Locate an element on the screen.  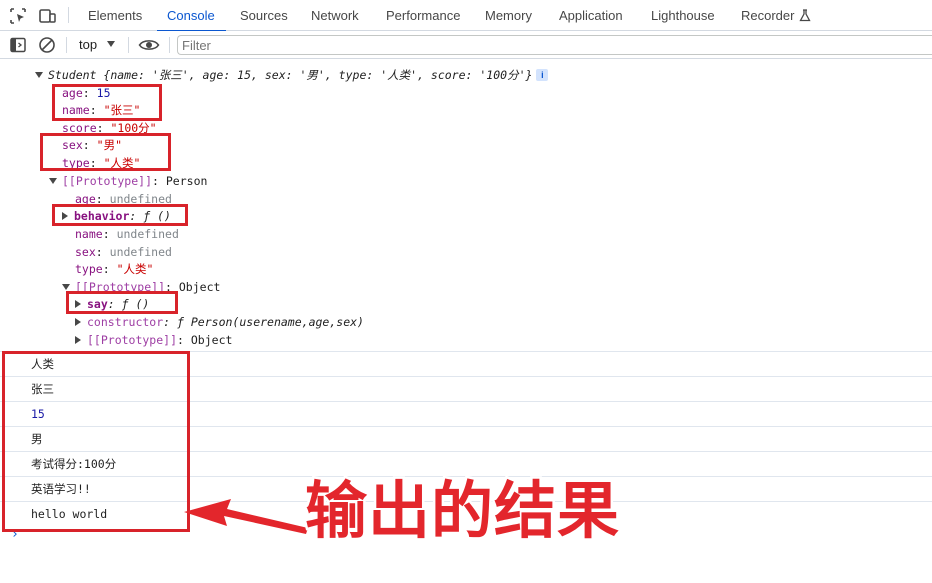
object-class-name: Student is located at coordinates (76, 75).